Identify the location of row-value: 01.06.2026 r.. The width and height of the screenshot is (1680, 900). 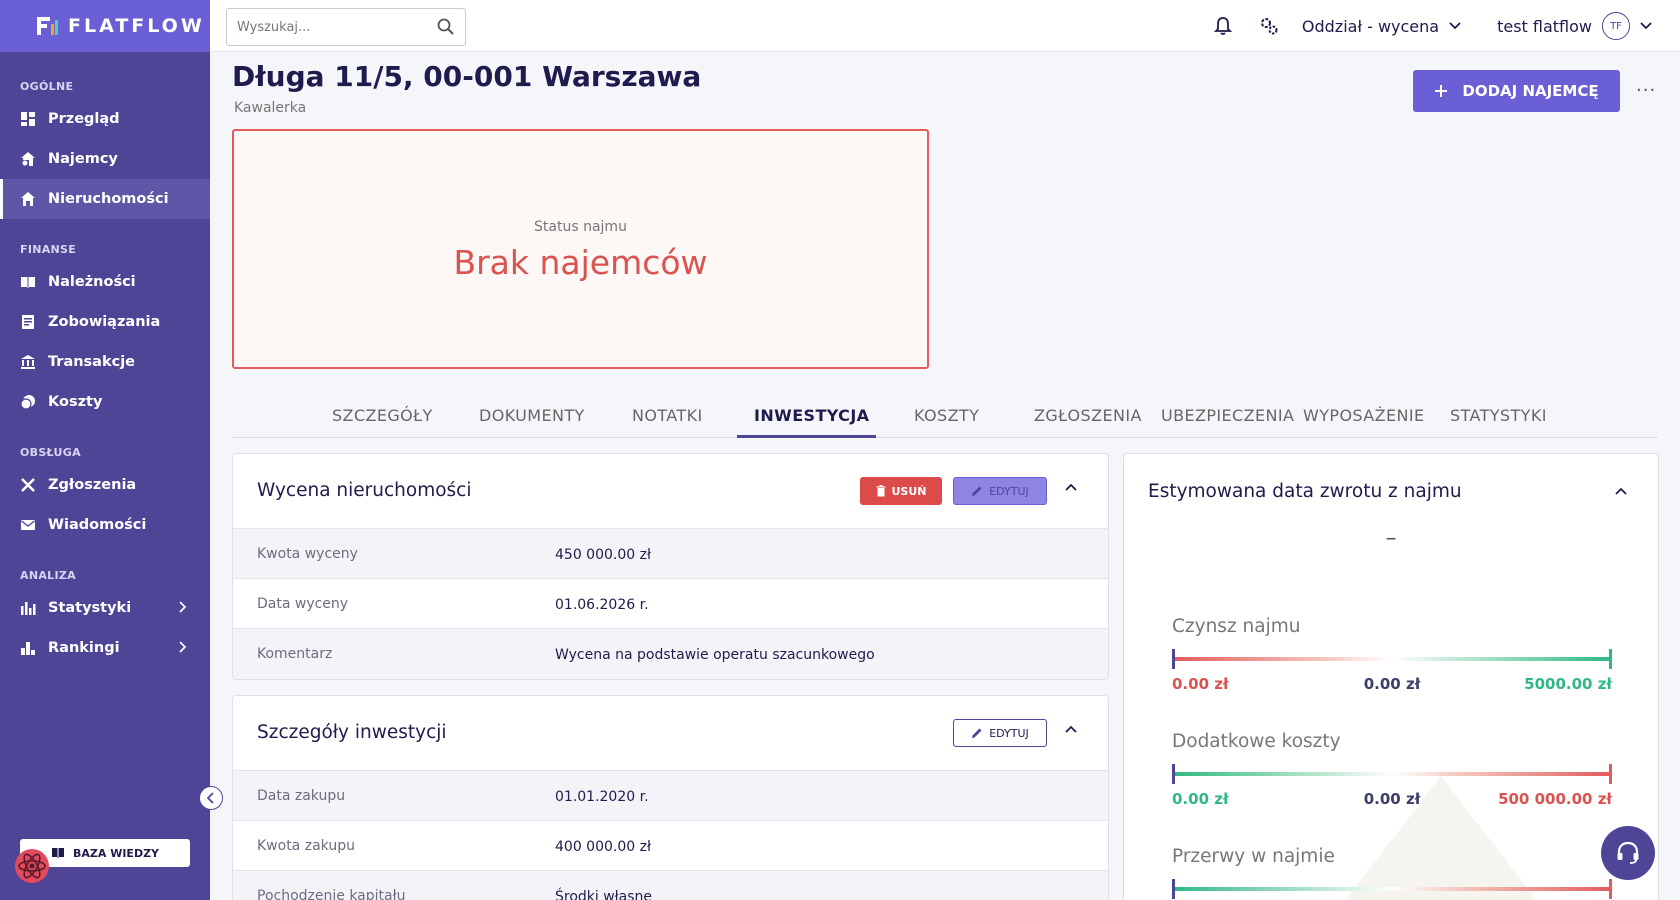
(602, 605).